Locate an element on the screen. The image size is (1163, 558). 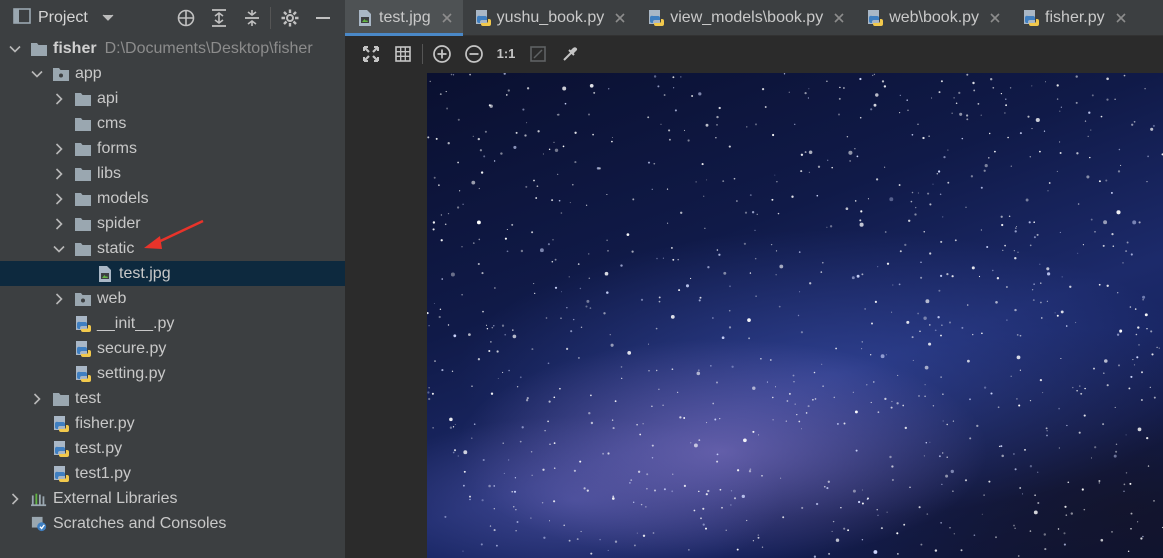
gear-icon is located at coordinates (289, 18).